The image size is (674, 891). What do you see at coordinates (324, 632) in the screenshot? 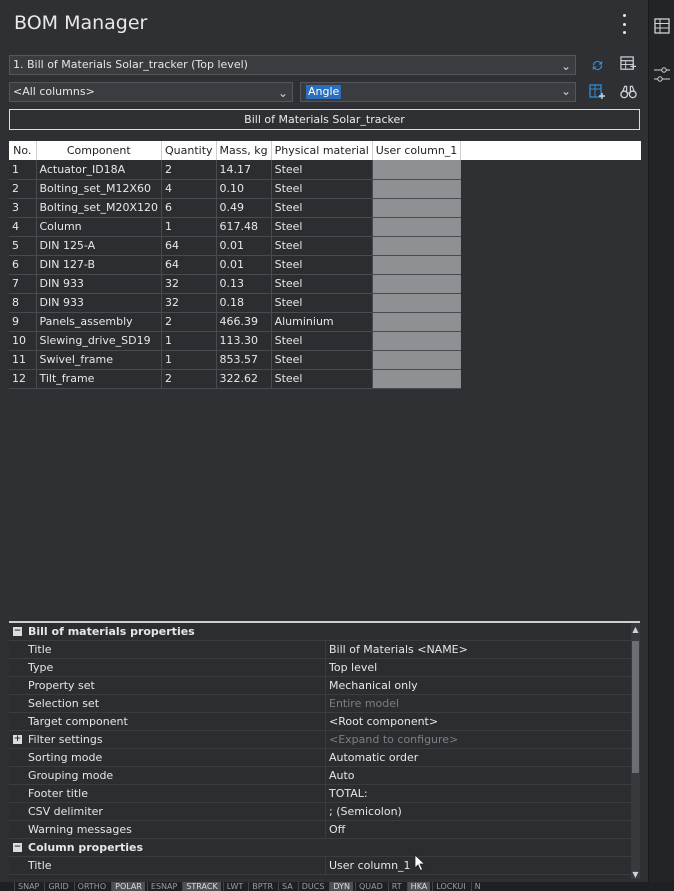
I see `section-bom-properties: − Bill of materials properties` at bounding box center [324, 632].